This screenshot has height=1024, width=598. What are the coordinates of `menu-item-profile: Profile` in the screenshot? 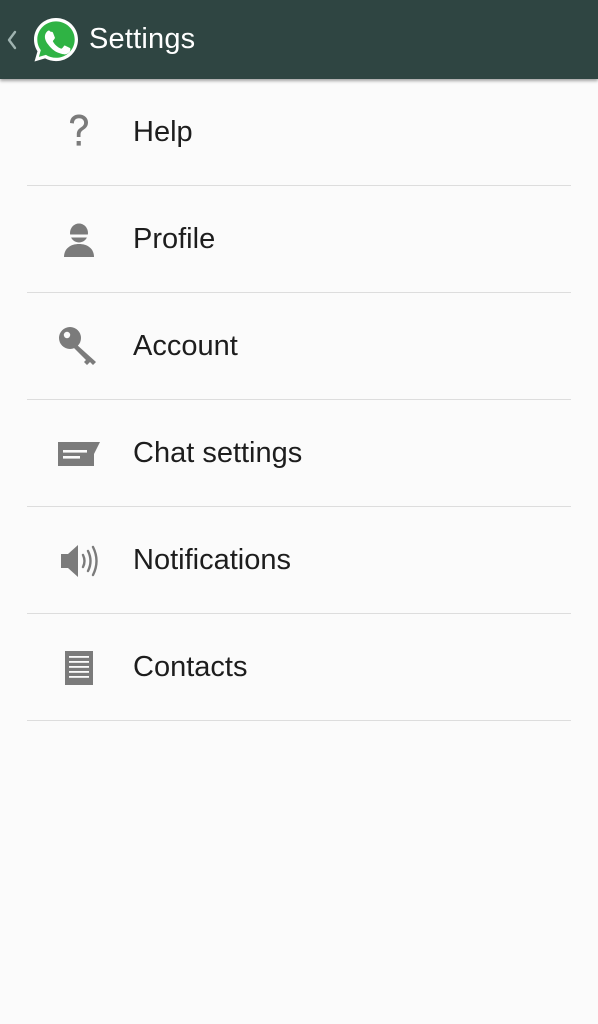 It's located at (299, 239).